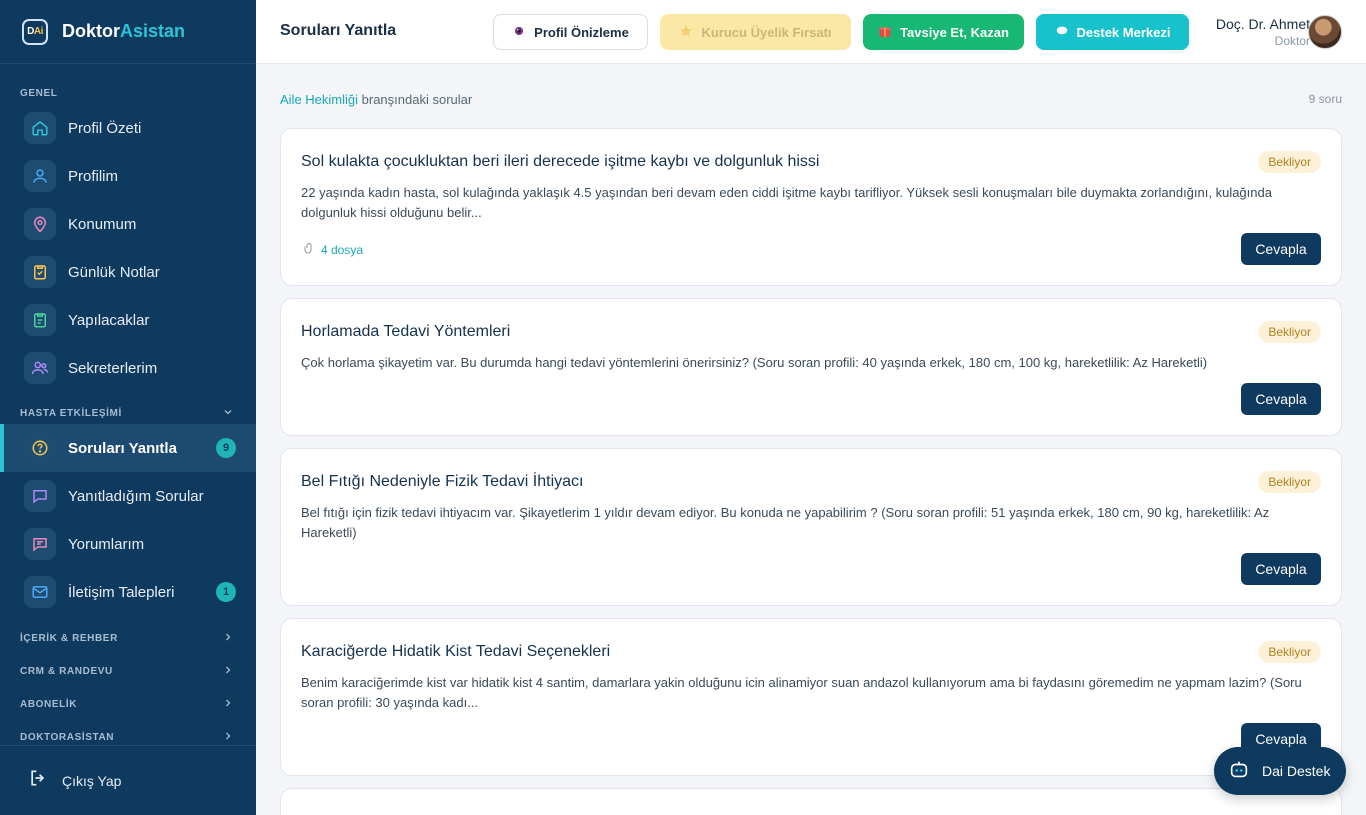  What do you see at coordinates (755, 32) in the screenshot?
I see `founder-membership-button: Kurucu Üyelik Fırsatı` at bounding box center [755, 32].